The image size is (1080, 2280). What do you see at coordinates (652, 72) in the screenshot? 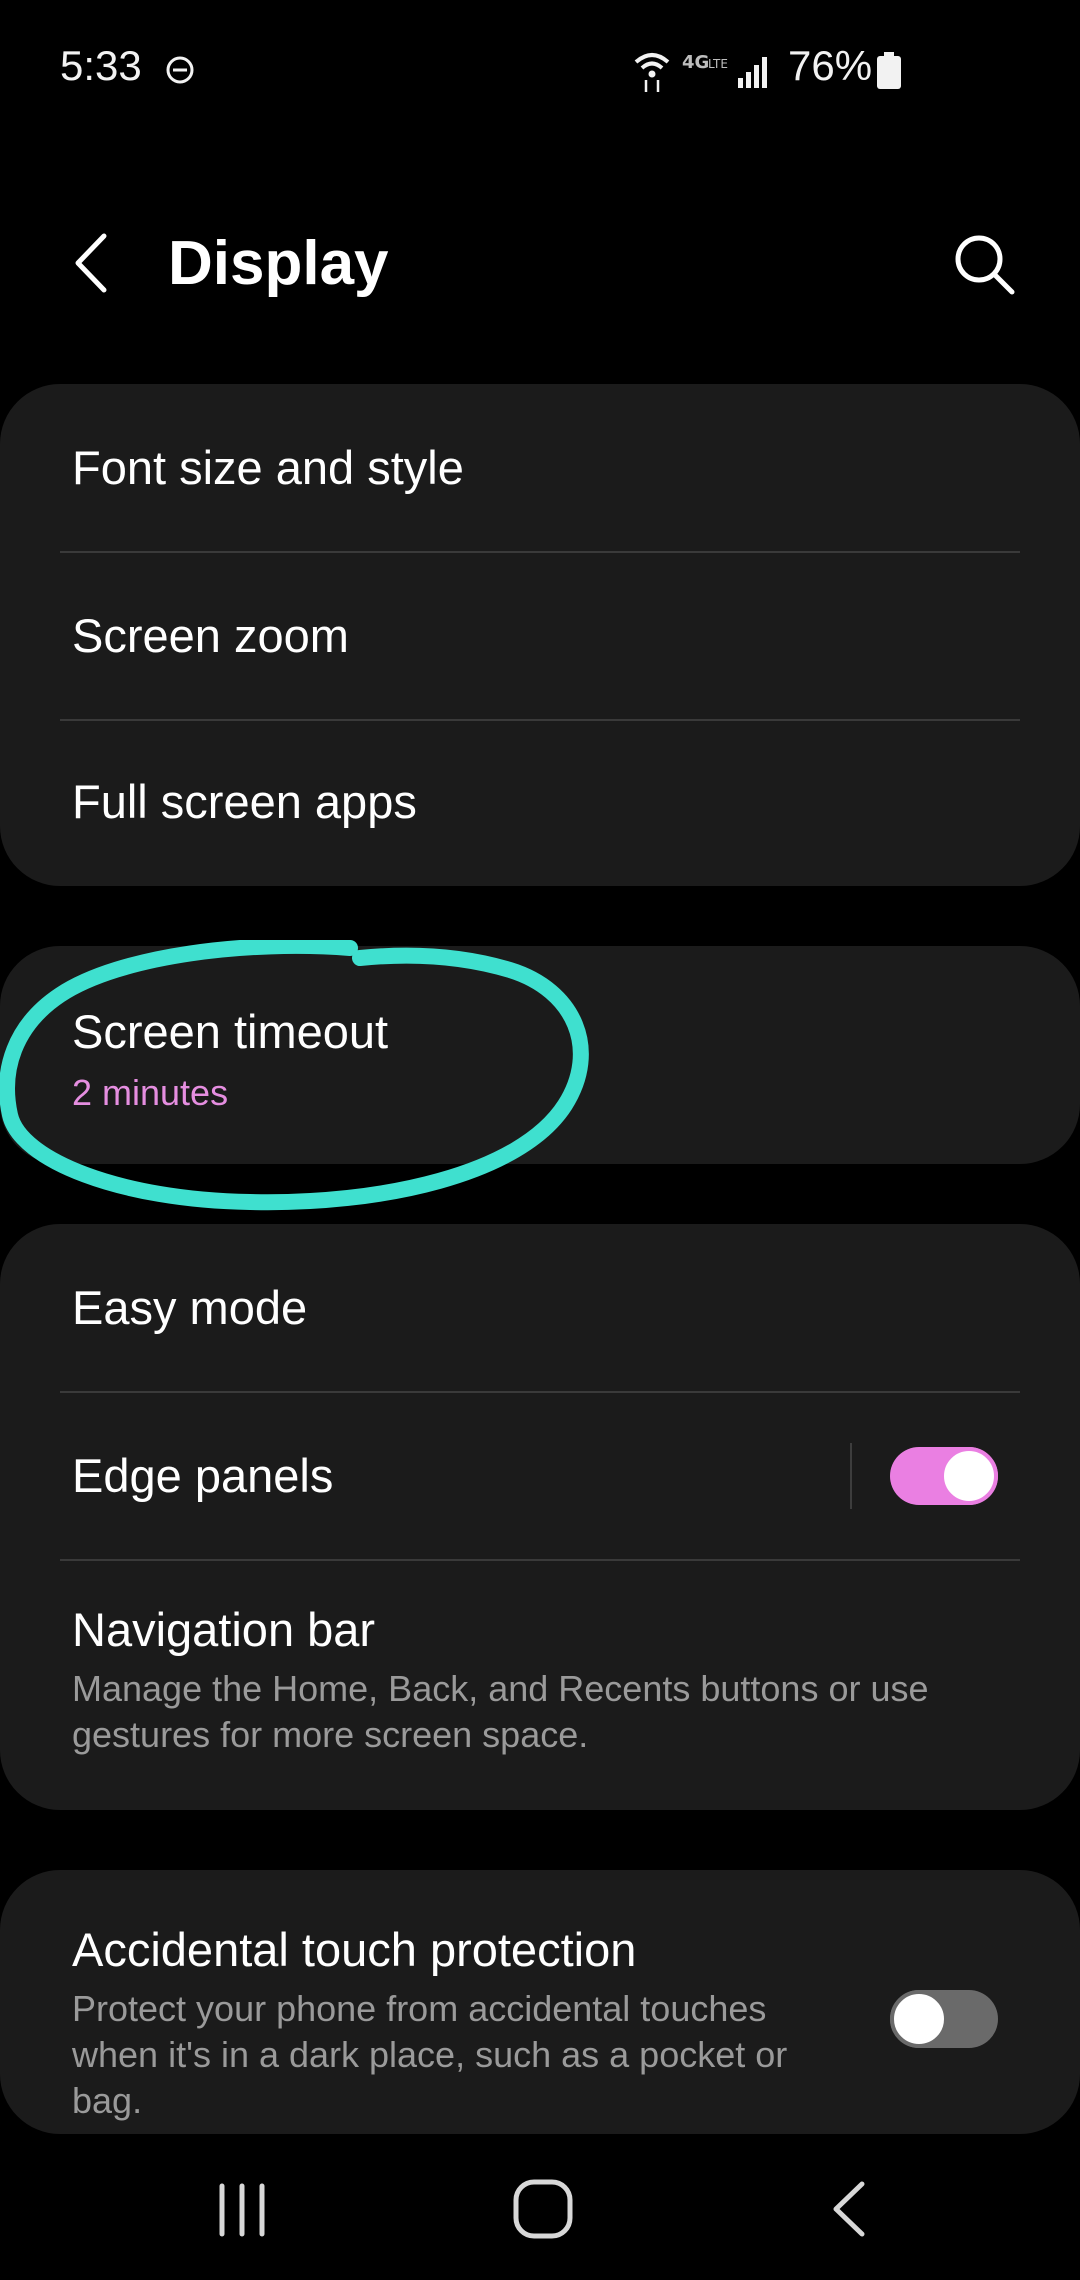
I see `wifi-icon` at bounding box center [652, 72].